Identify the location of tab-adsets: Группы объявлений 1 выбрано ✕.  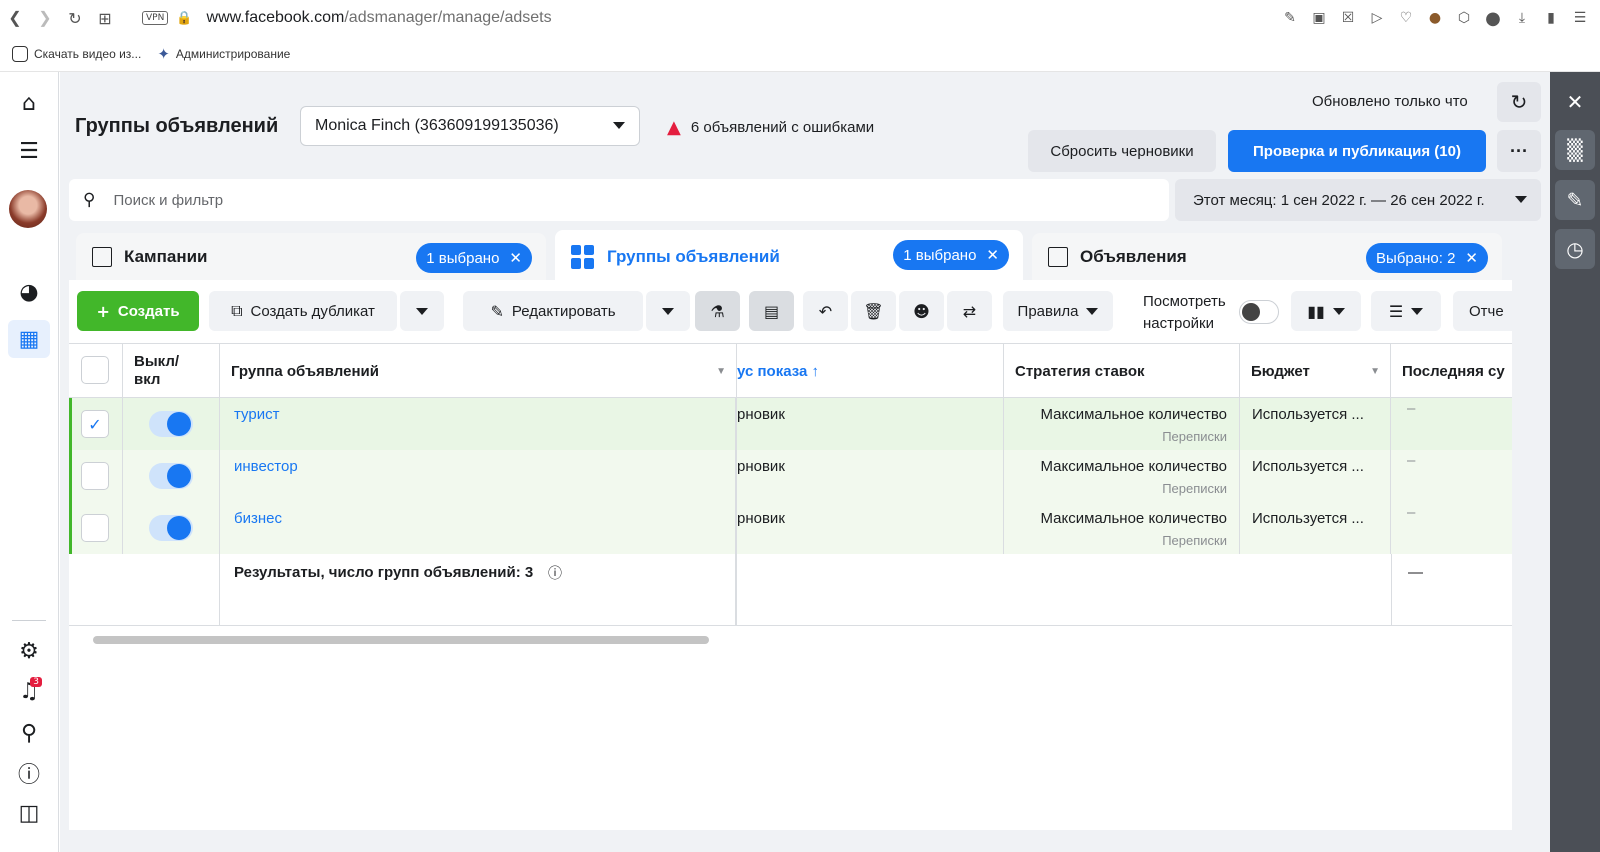
(789, 256).